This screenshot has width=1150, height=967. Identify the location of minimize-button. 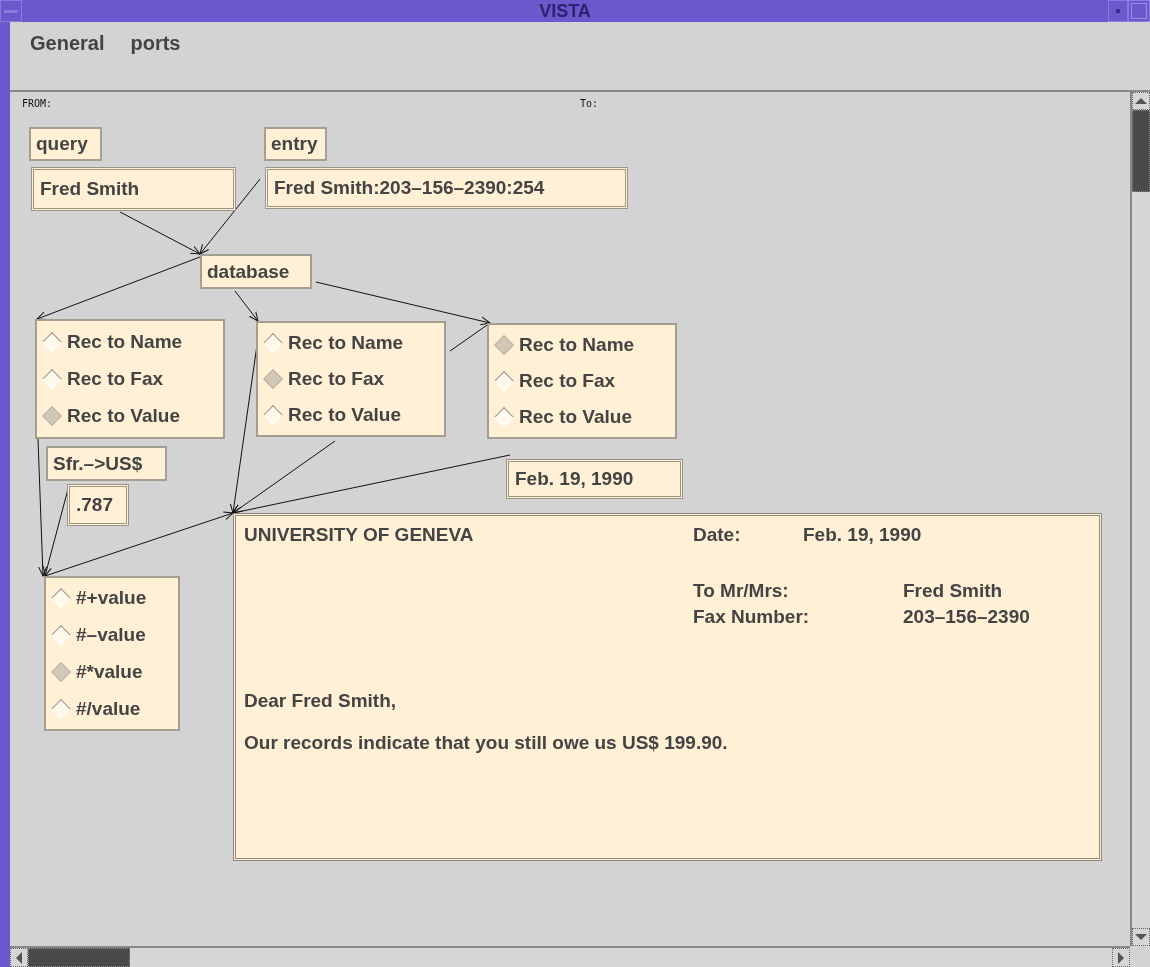
(1118, 11).